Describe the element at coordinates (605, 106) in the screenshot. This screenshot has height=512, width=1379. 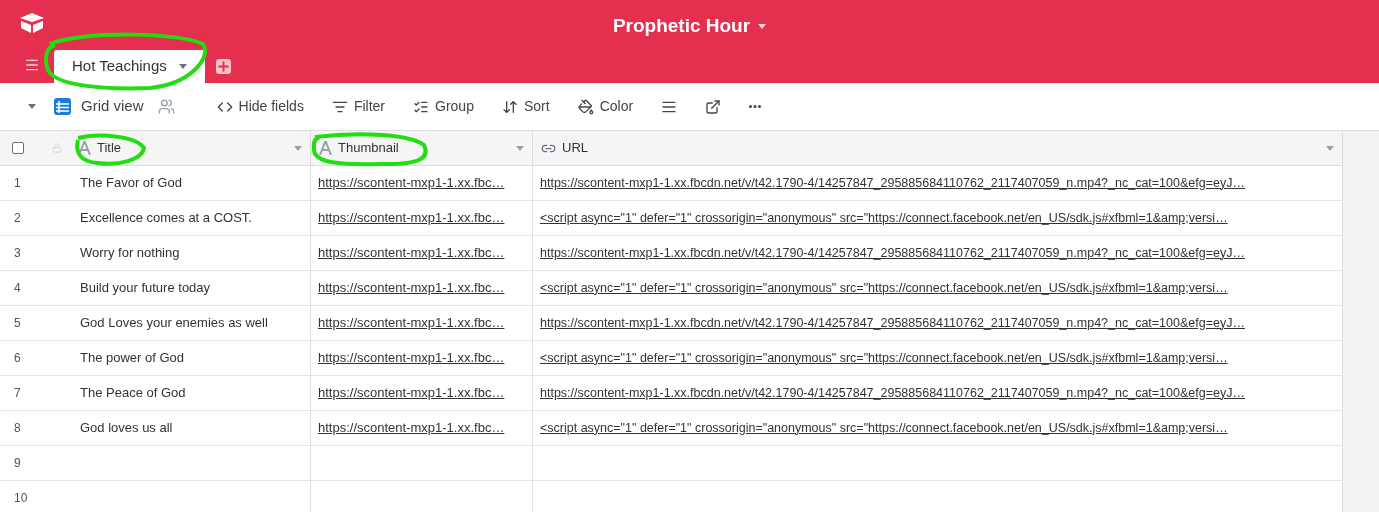
I see `color-button: Color` at that location.